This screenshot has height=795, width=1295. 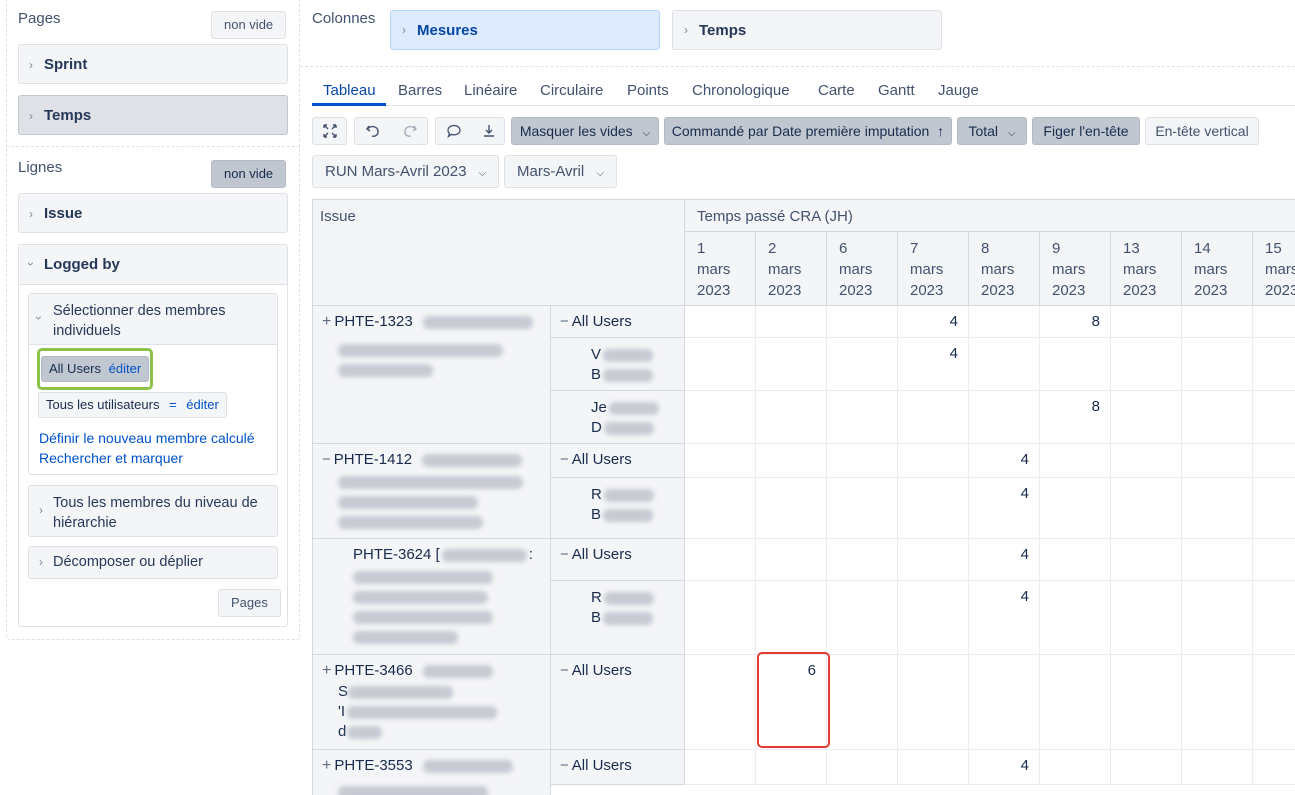 What do you see at coordinates (571, 90) in the screenshot?
I see `tab-circulaire: Circulaire` at bounding box center [571, 90].